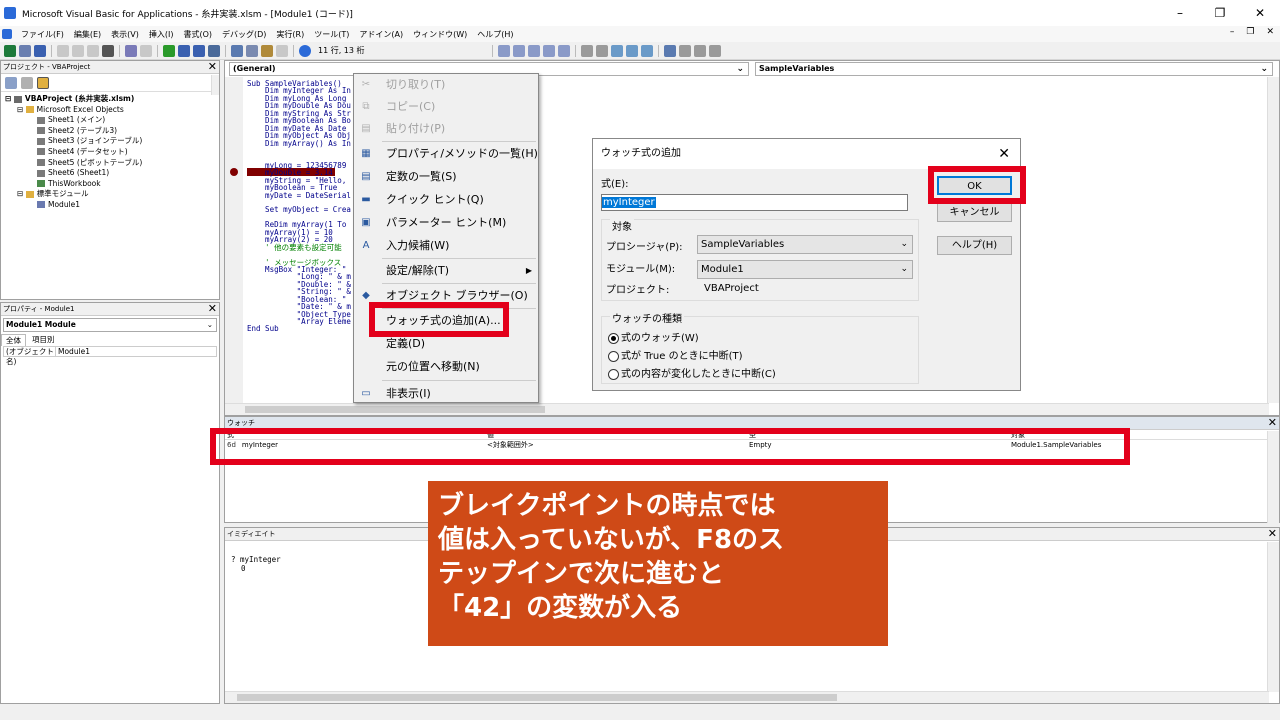 The image size is (1280, 720). Describe the element at coordinates (805, 269) in the screenshot. I see `module-select: Module1 ⌄` at that location.